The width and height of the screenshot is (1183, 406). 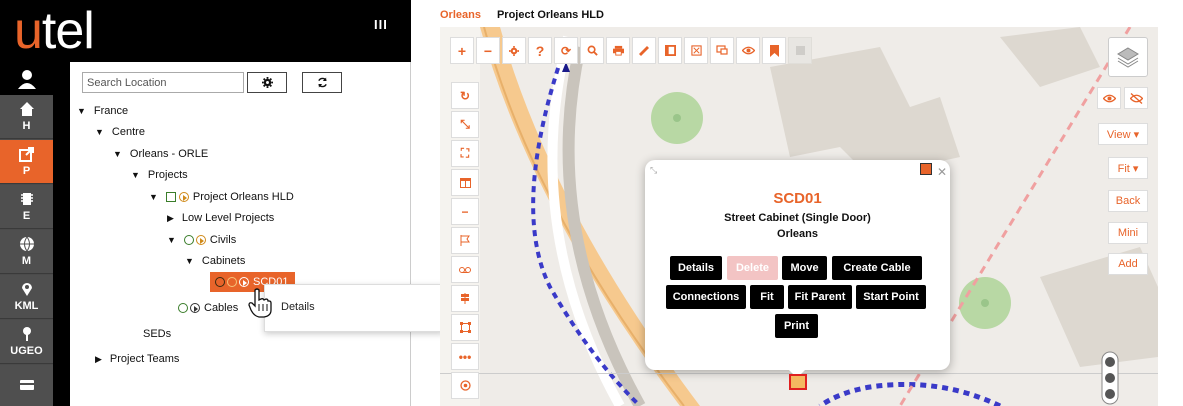 I want to click on popup-location: Orleans, so click(x=797, y=234).